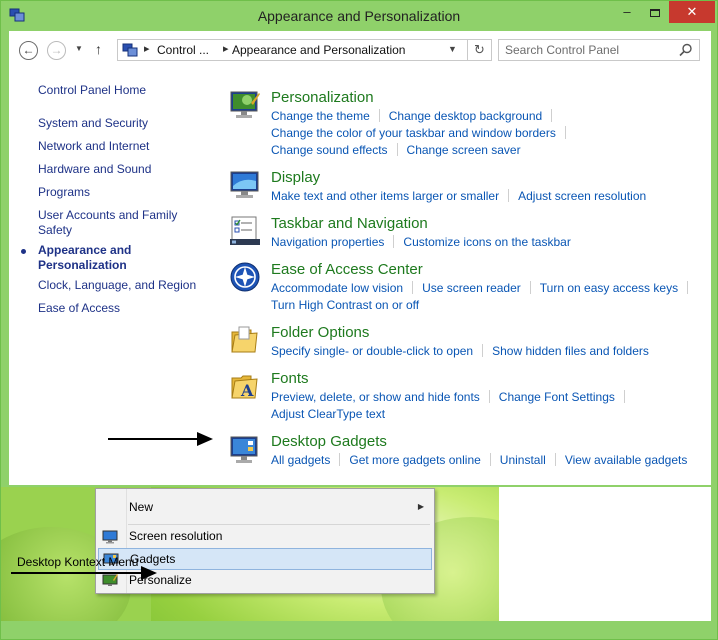 The width and height of the screenshot is (718, 640). What do you see at coordinates (337, 288) in the screenshot?
I see `link-accommodate-low-vision: Accommodate low vision` at bounding box center [337, 288].